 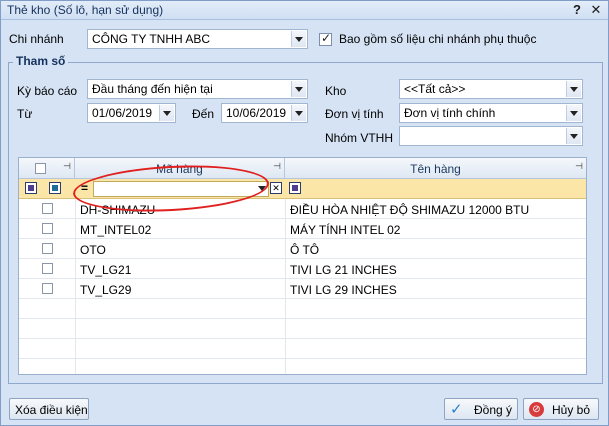 I want to click on close-button: ✕, so click(x=596, y=9).